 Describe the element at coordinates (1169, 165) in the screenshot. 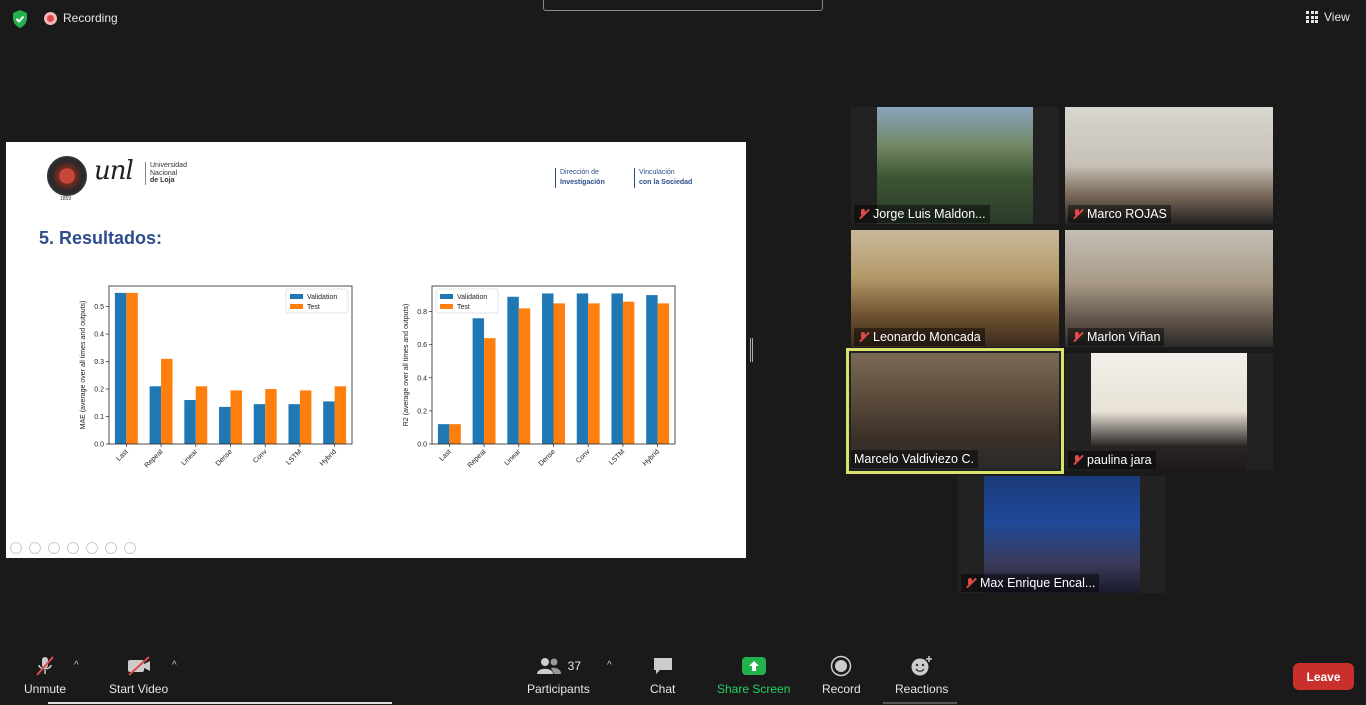

I see `participant-tile: Marco ROJAS` at that location.